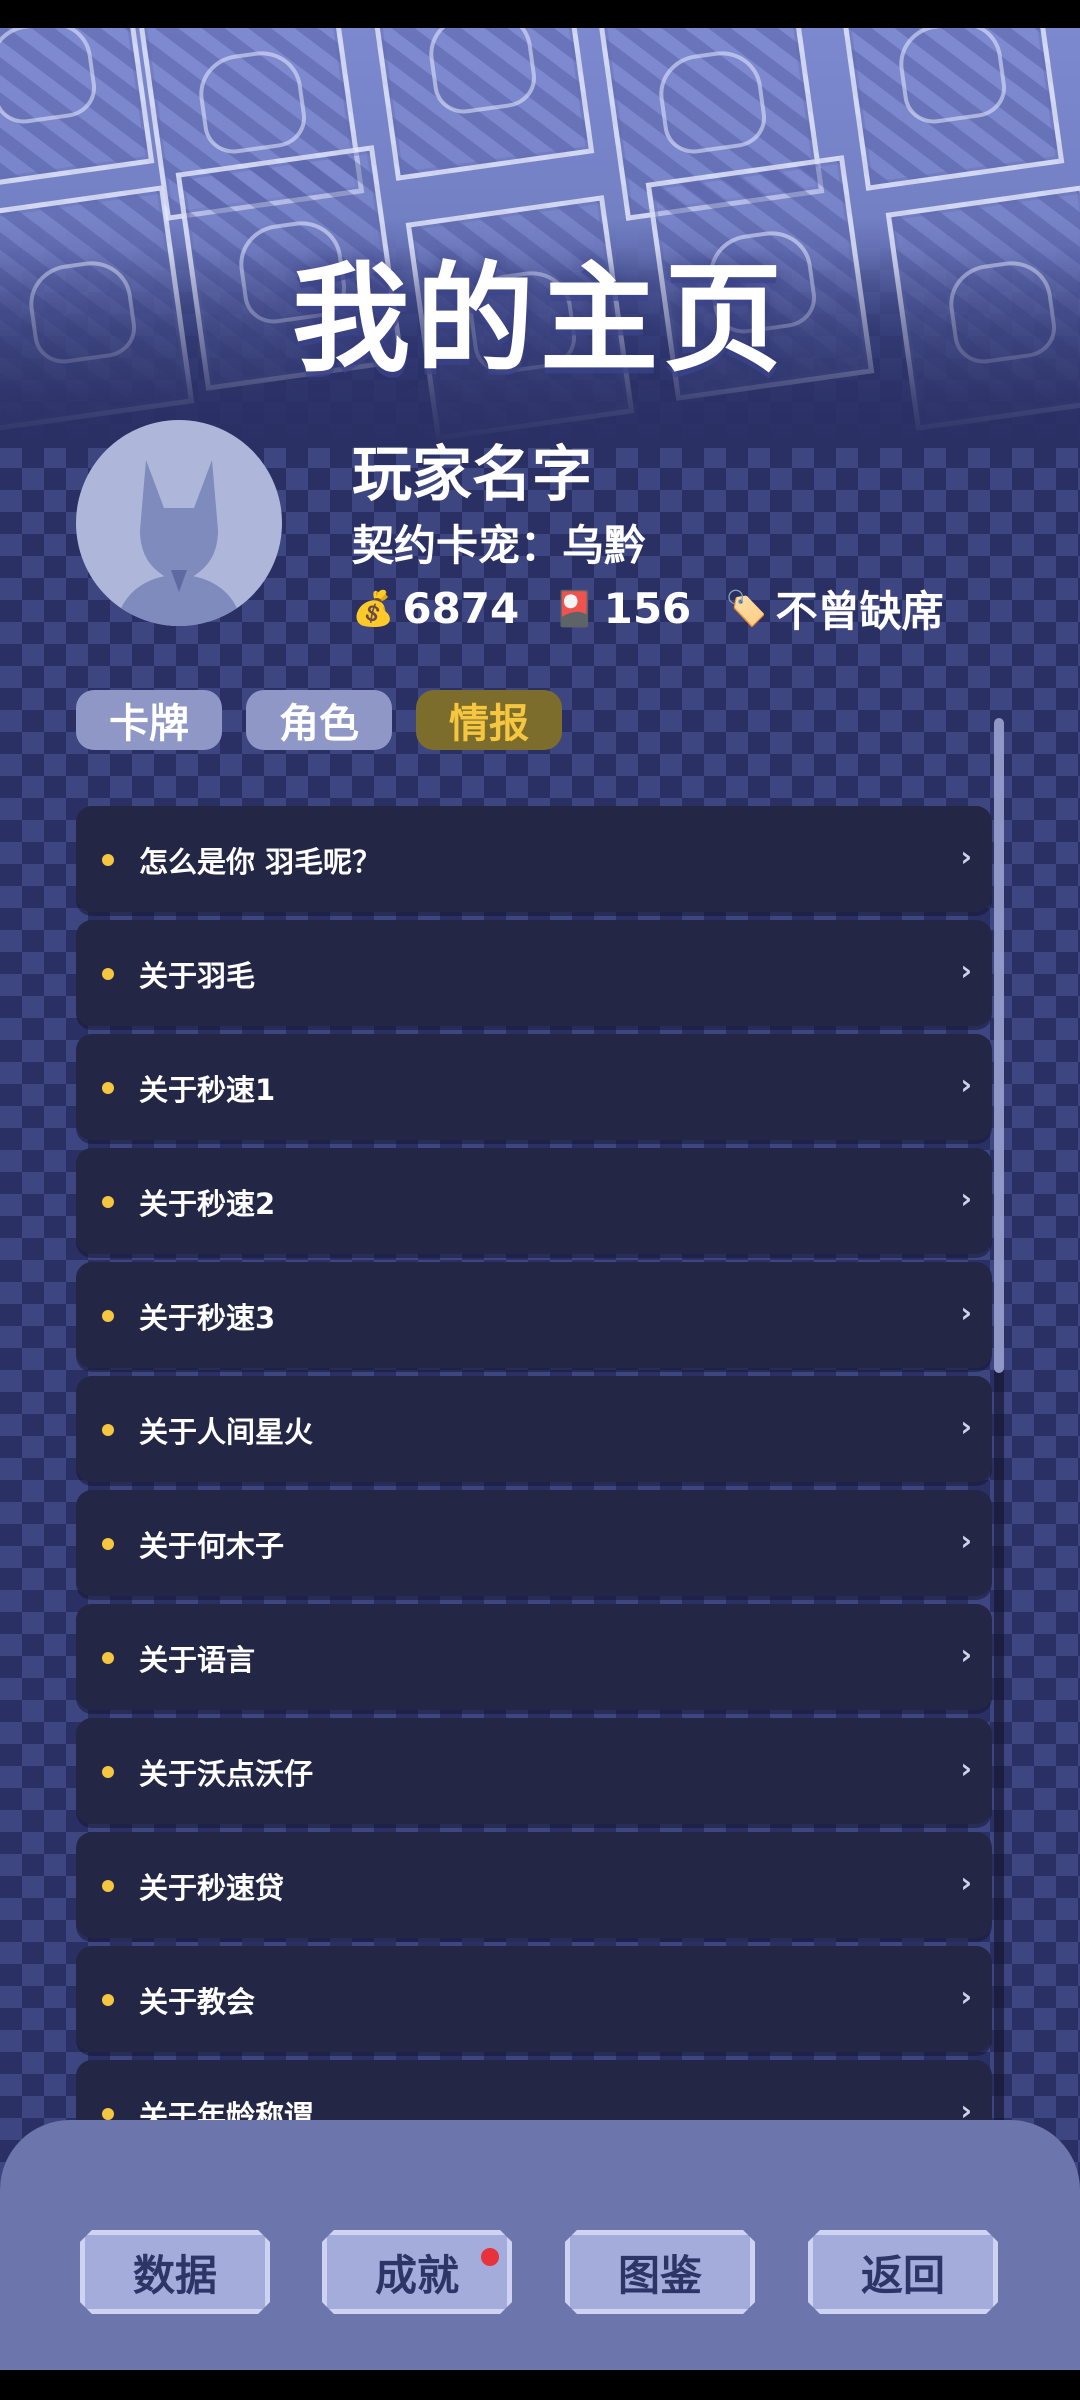  What do you see at coordinates (207, 1090) in the screenshot?
I see `list-item-label: 关于秒速1` at bounding box center [207, 1090].